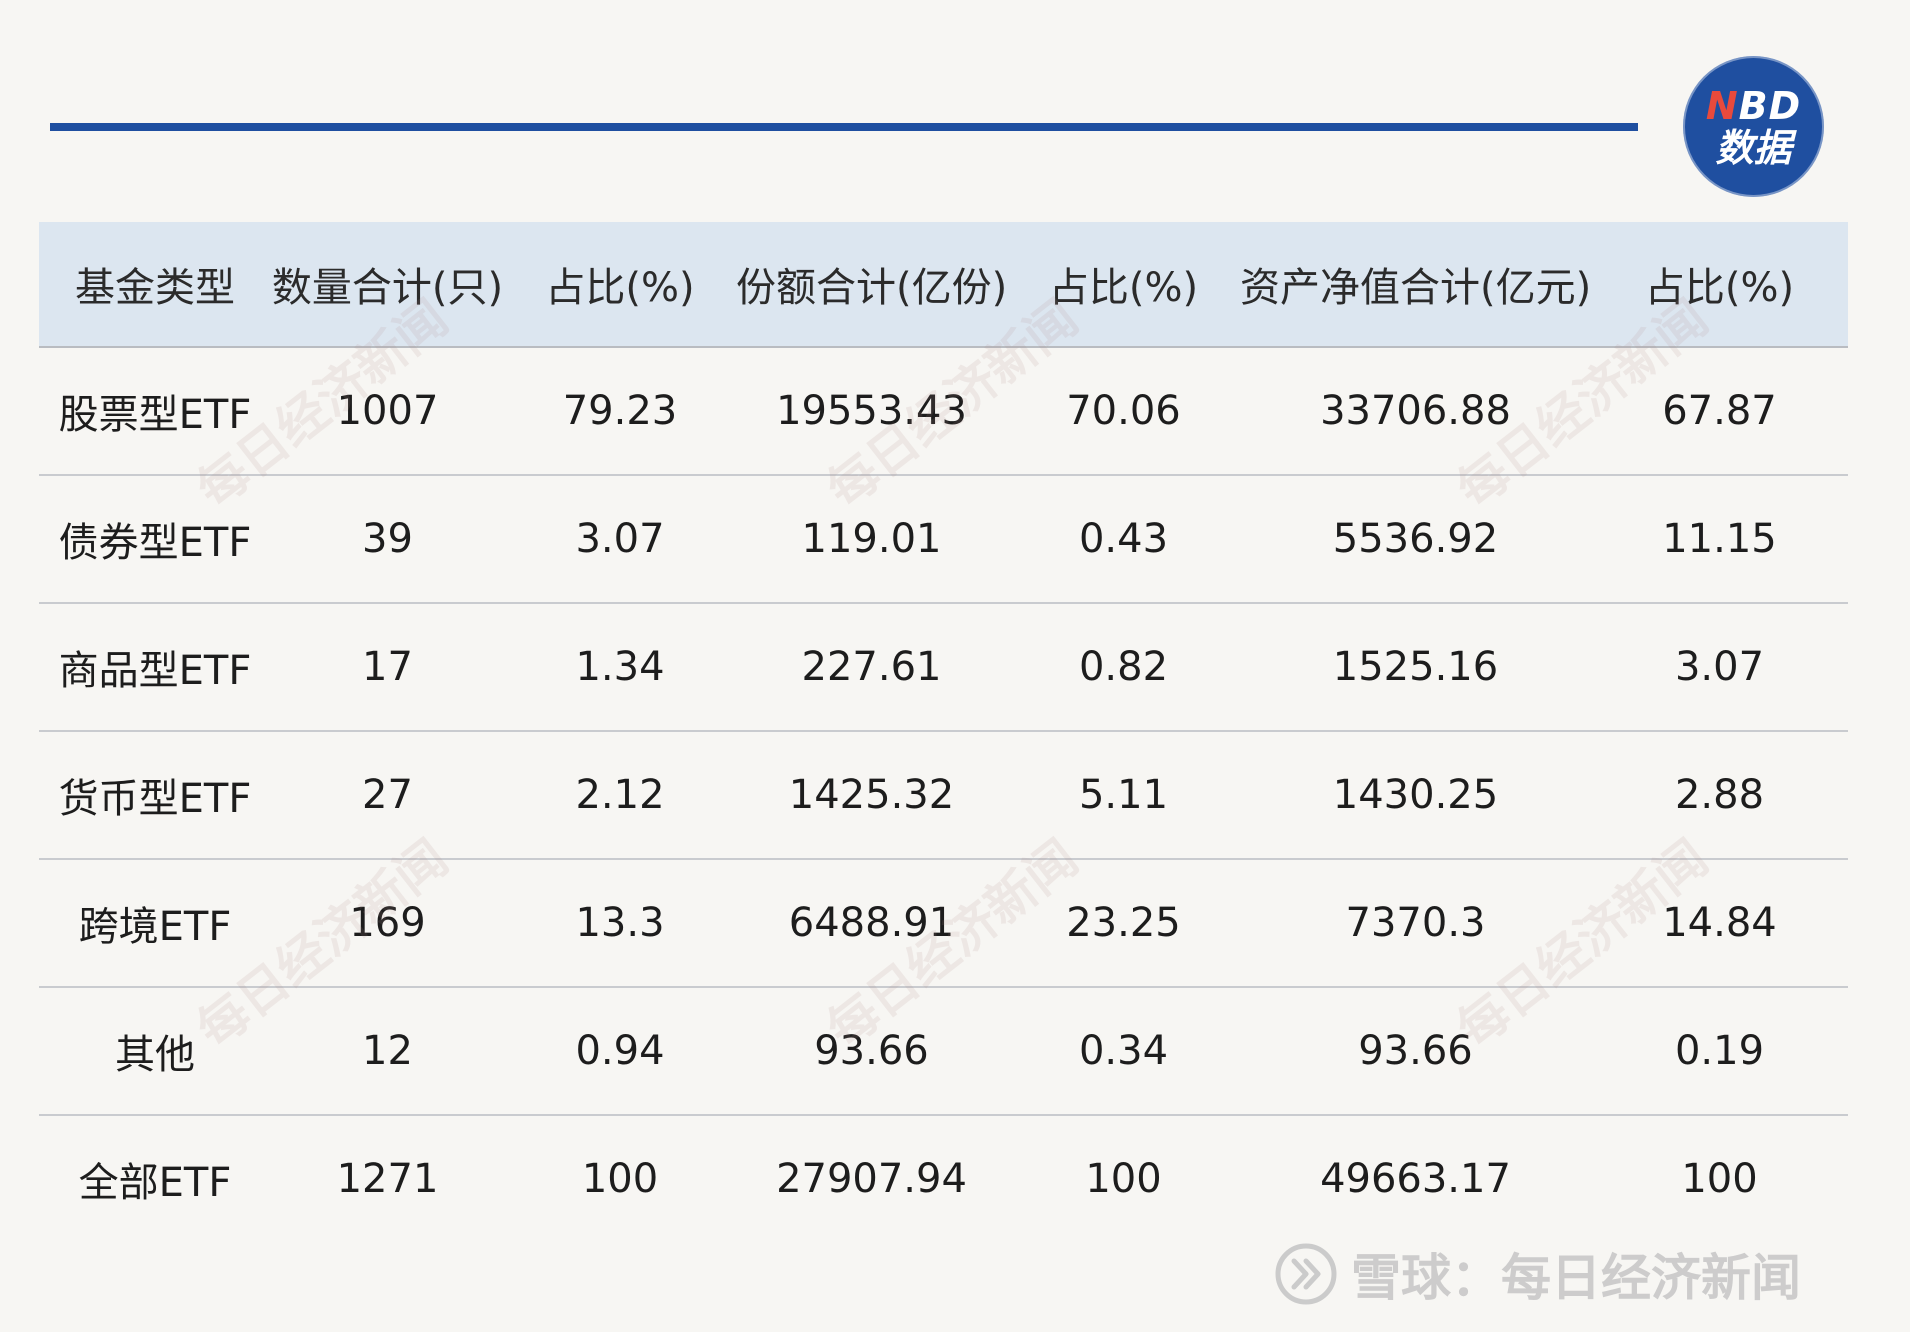 Image resolution: width=1910 pixels, height=1332 pixels. What do you see at coordinates (155, 284) in the screenshot?
I see `header-fund-type: 基金类型` at bounding box center [155, 284].